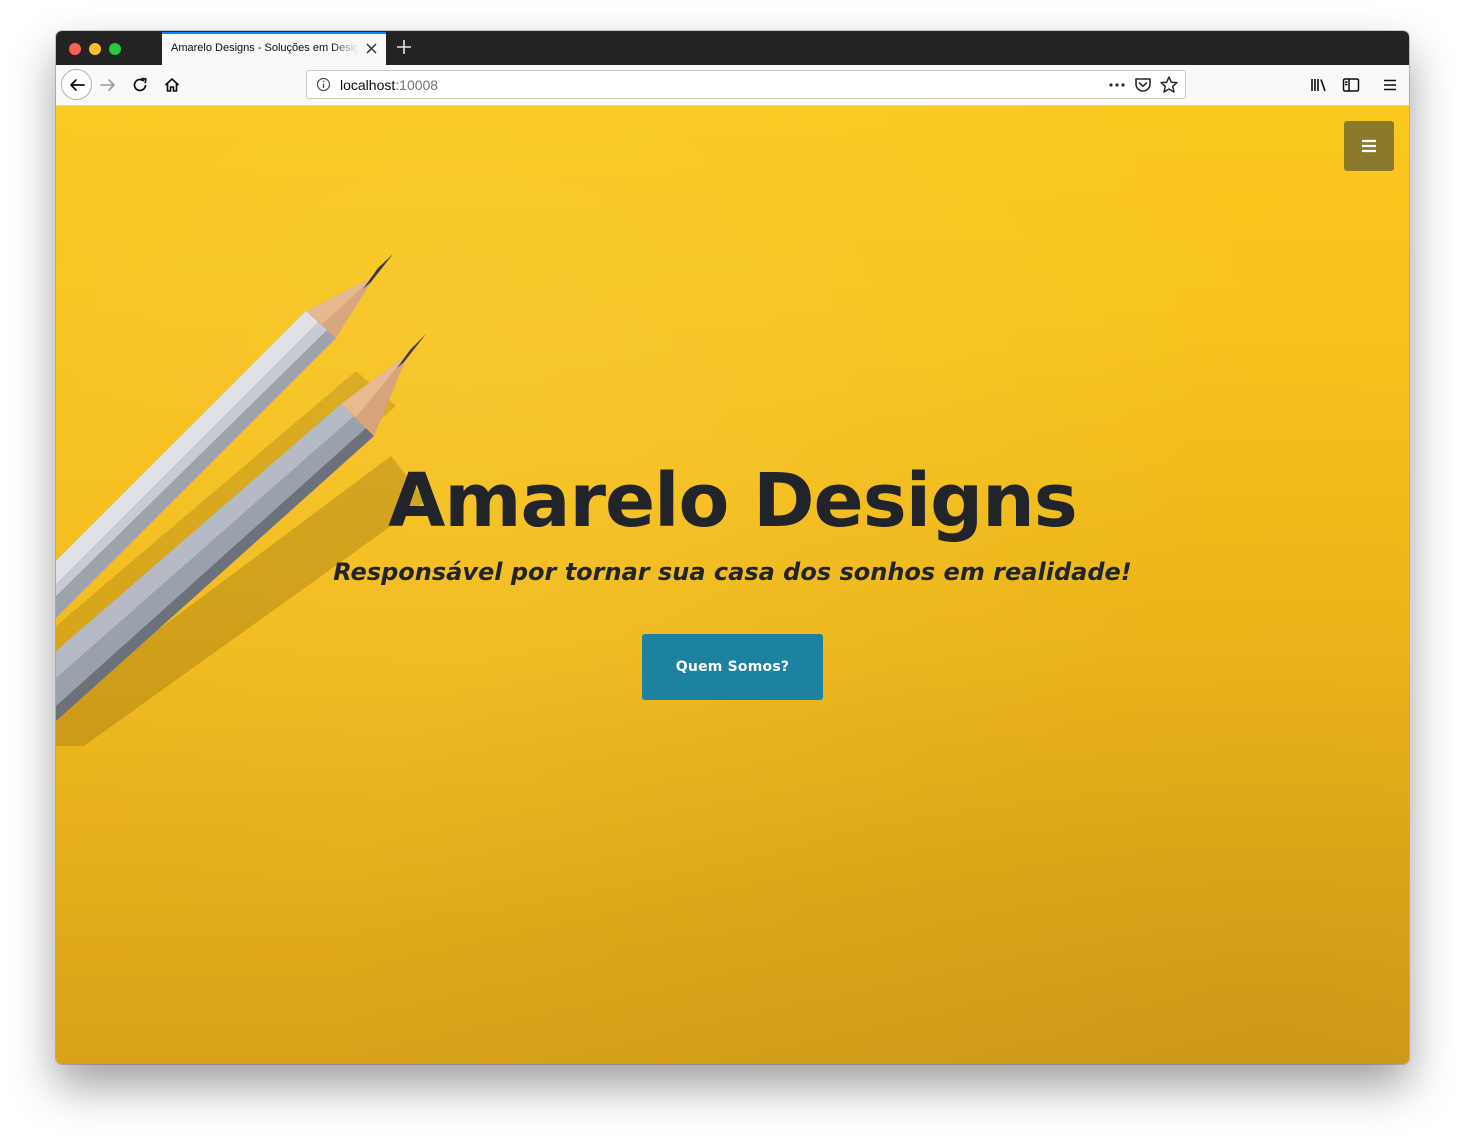  I want to click on reload-button, so click(140, 85).